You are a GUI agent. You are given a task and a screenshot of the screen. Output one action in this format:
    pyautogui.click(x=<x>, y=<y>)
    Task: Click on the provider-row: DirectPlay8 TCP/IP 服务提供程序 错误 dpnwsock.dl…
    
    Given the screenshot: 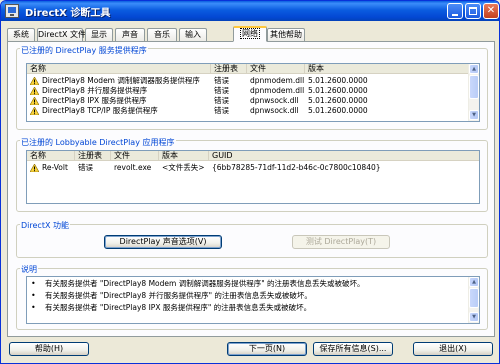 What is the action you would take?
    pyautogui.click(x=248, y=111)
    